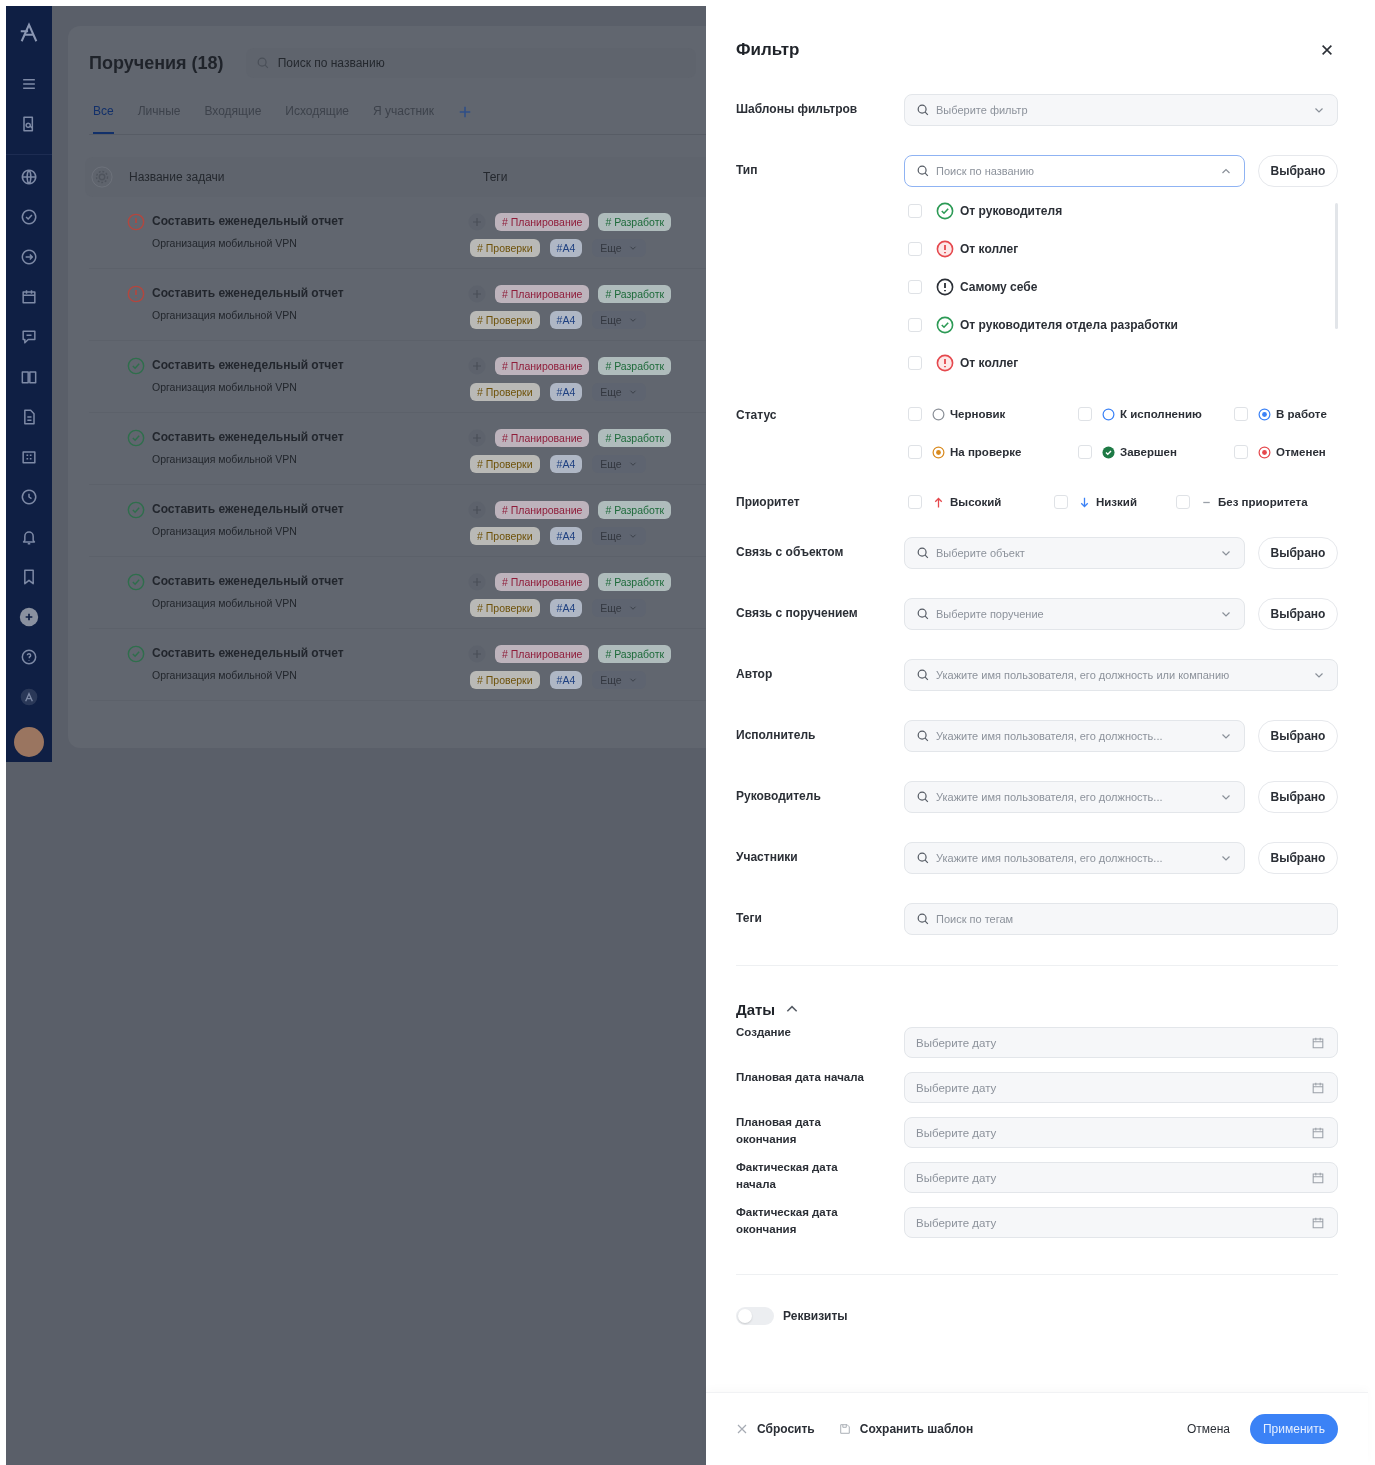 This screenshot has height=1465, width=1375. Describe the element at coordinates (103, 115) in the screenshot. I see `tab: Все` at that location.